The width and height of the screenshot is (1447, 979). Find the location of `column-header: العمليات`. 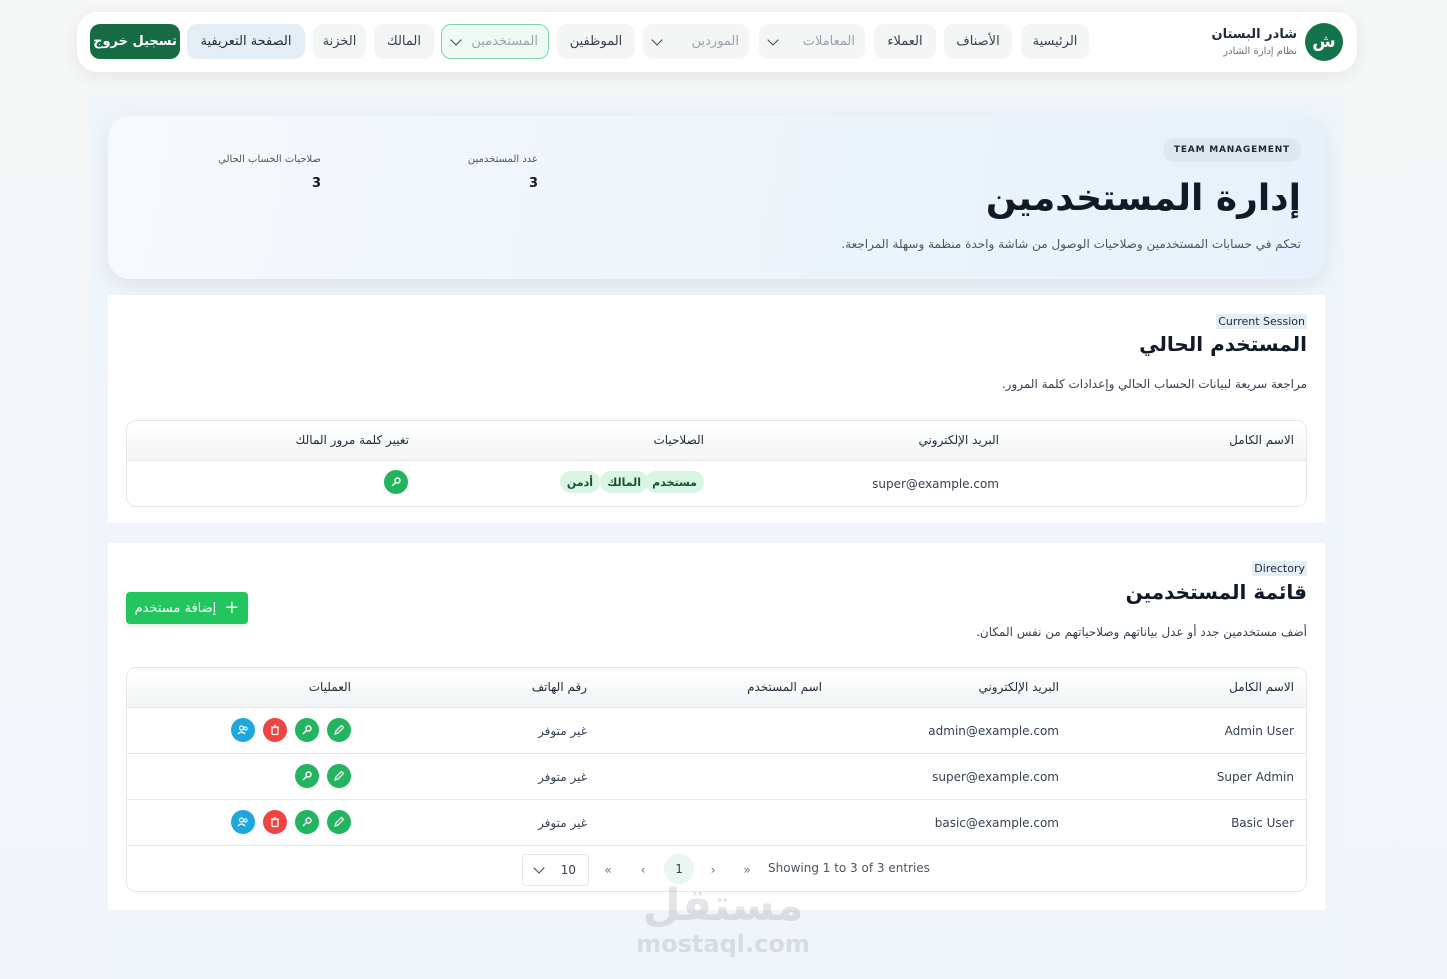

column-header: العمليات is located at coordinates (329, 687).